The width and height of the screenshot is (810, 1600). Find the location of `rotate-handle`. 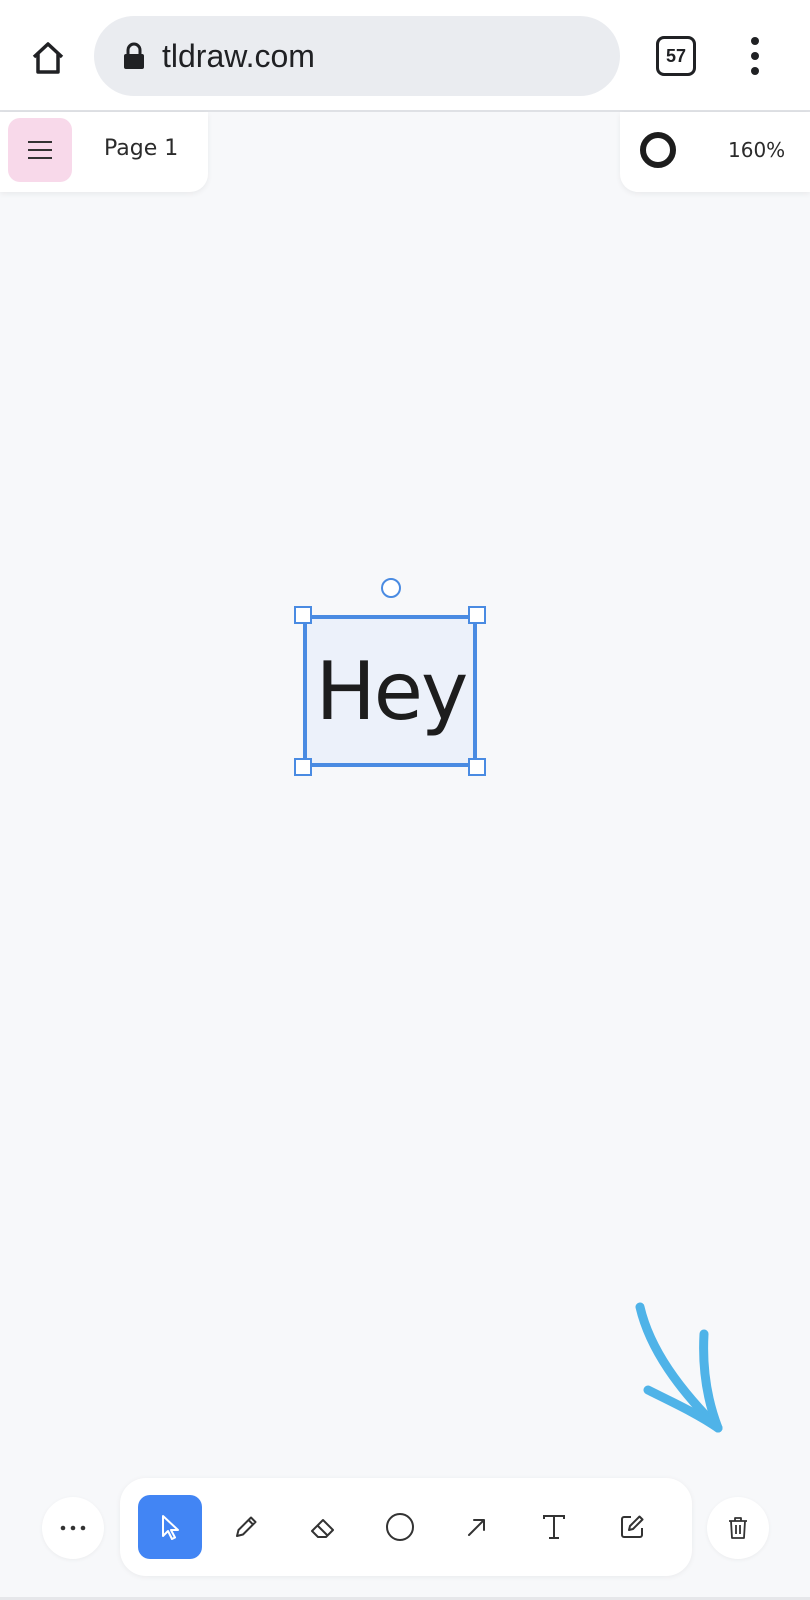

rotate-handle is located at coordinates (391, 588).